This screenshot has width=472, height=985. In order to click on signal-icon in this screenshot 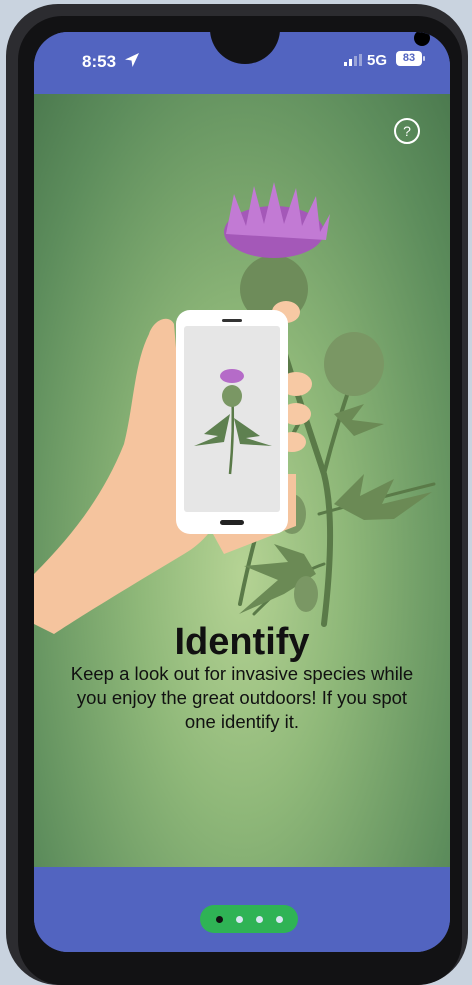, I will do `click(353, 60)`.